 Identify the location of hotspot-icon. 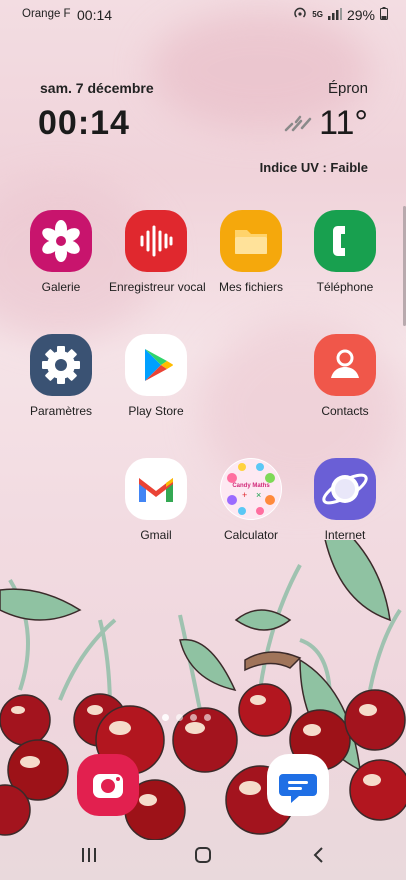
(300, 14).